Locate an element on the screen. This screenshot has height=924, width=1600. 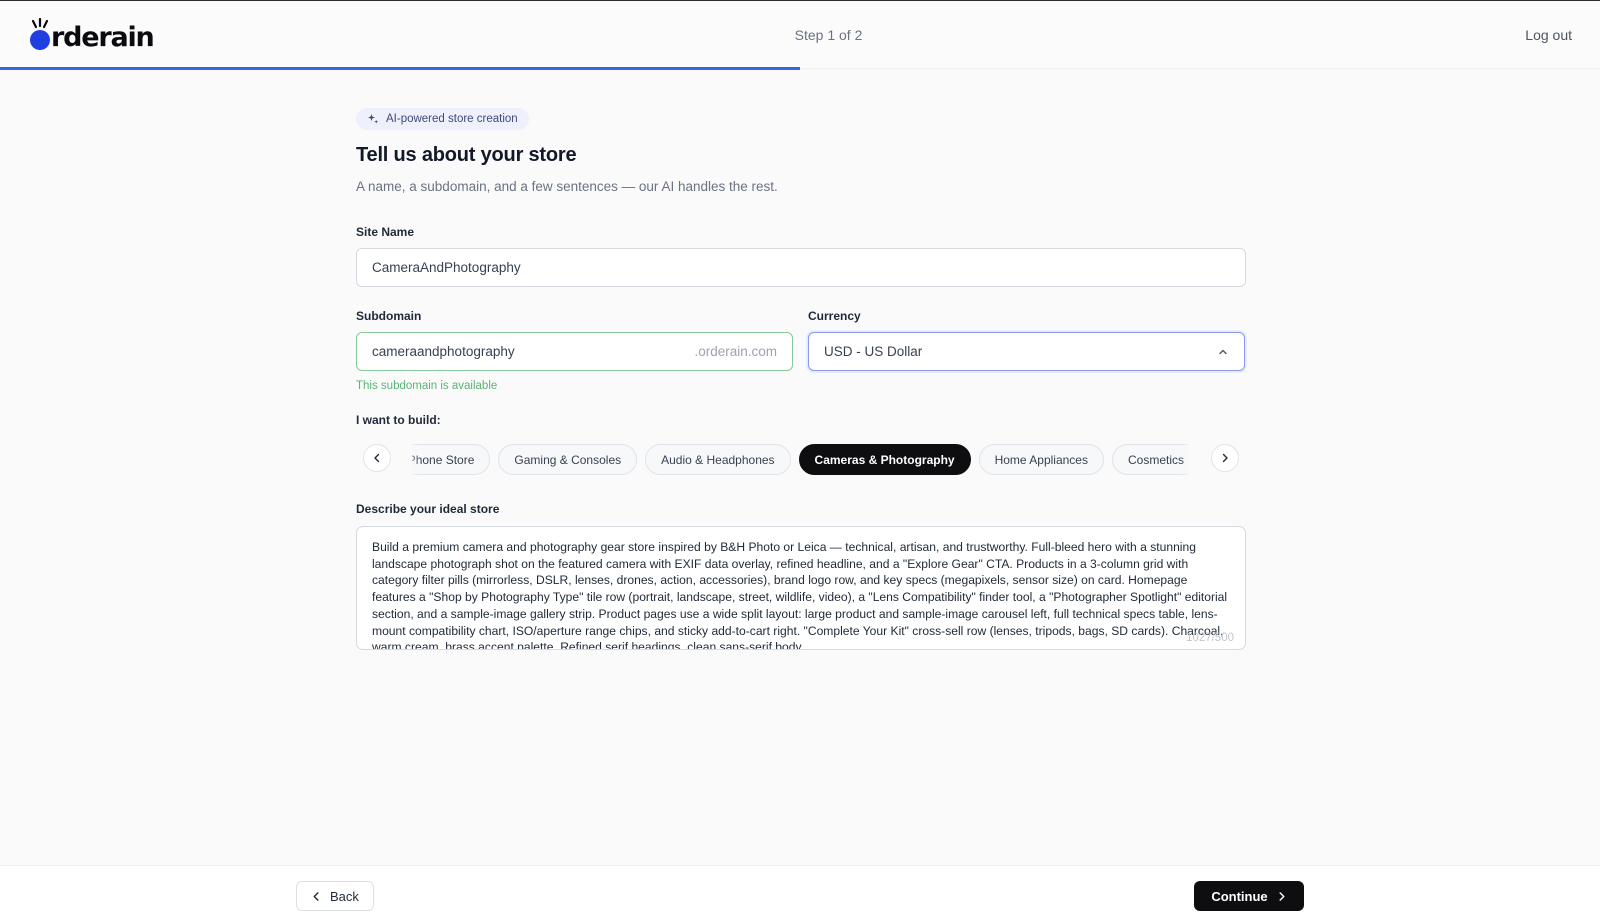
chevron-up-icon is located at coordinates (1223, 352).